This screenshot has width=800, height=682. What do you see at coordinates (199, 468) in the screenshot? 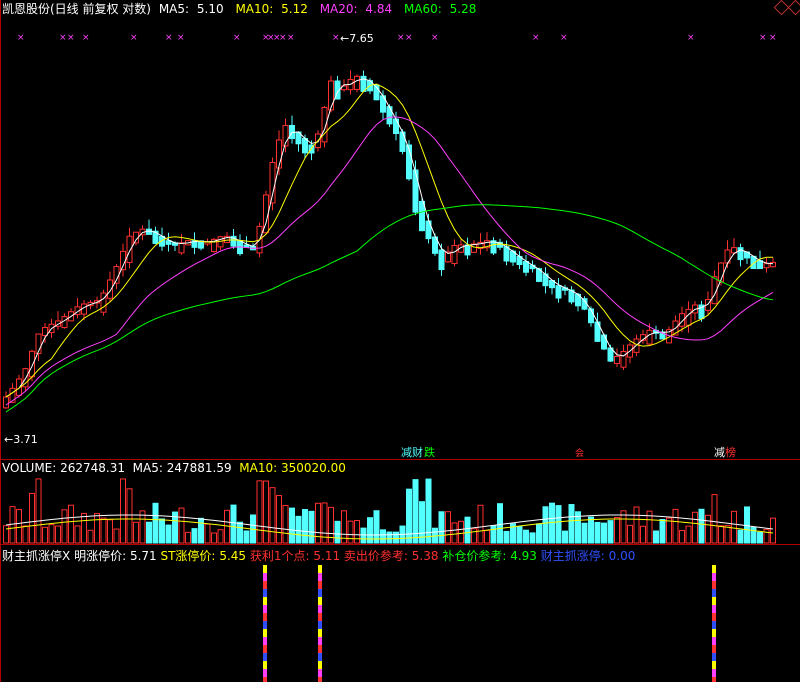
I see `vol-ma5-value: 247881.59` at bounding box center [199, 468].